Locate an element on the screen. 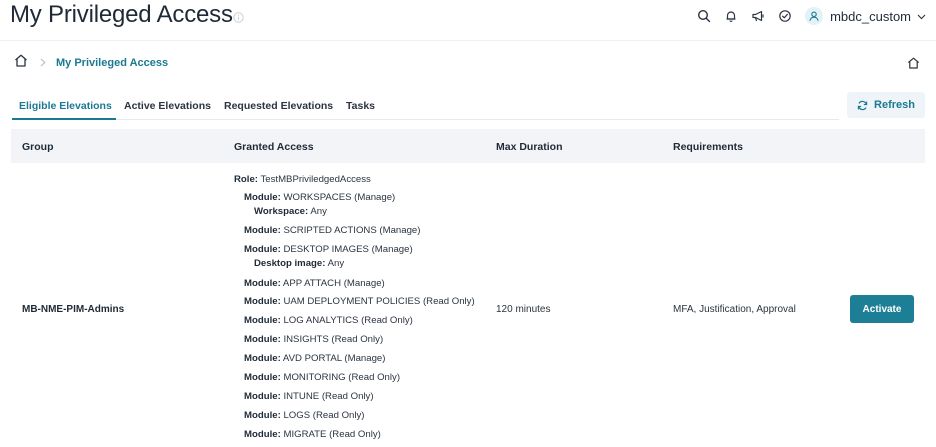 This screenshot has width=936, height=447. check-circle-icon is located at coordinates (785, 16).